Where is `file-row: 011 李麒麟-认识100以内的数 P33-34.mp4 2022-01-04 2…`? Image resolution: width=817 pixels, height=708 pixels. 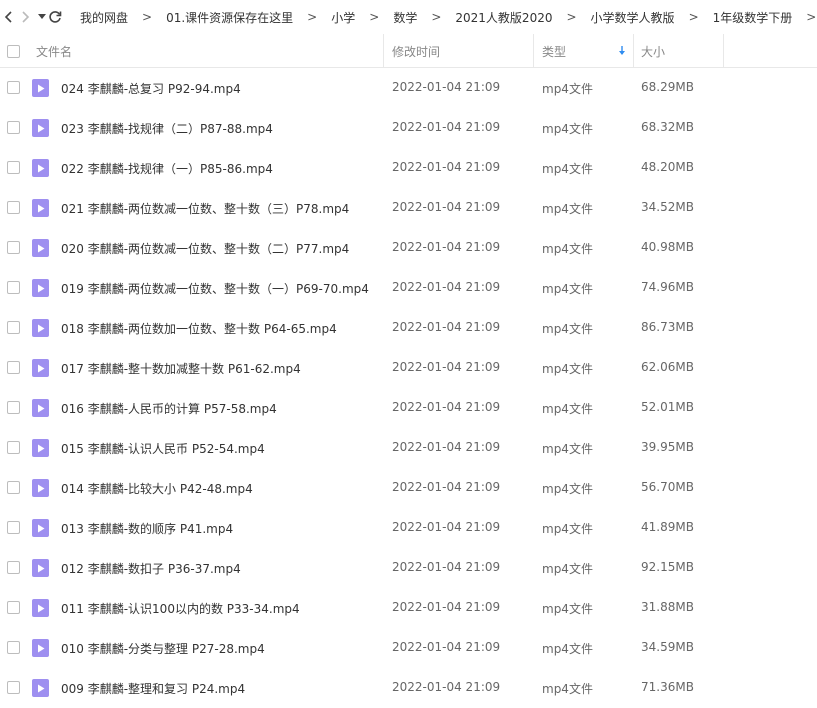 file-row: 011 李麒麟-认识100以内的数 P33-34.mp4 2022-01-04 2… is located at coordinates (408, 608).